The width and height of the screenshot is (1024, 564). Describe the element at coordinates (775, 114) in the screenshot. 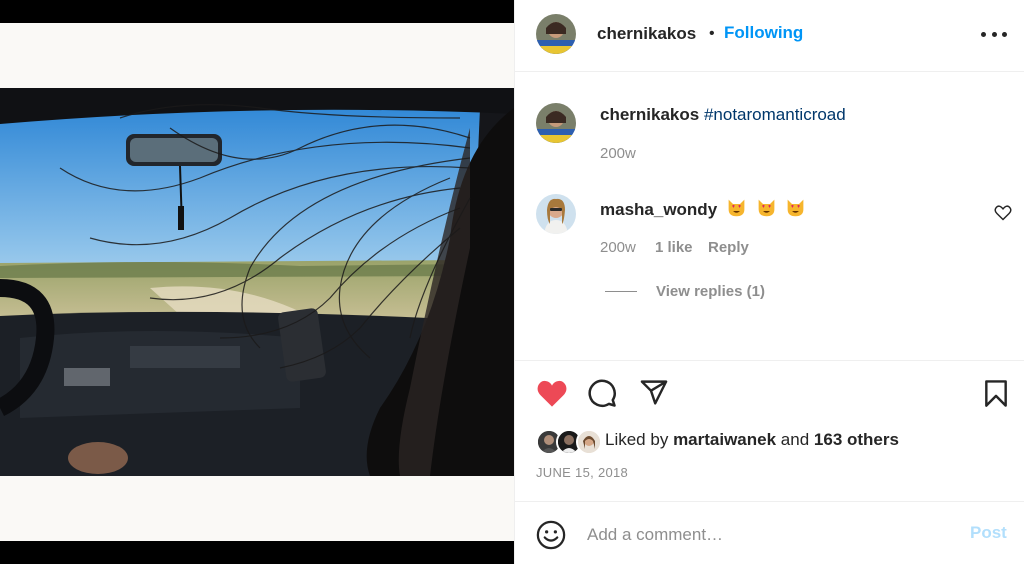

I see `caption-hashtag: #notaromanticroad` at that location.